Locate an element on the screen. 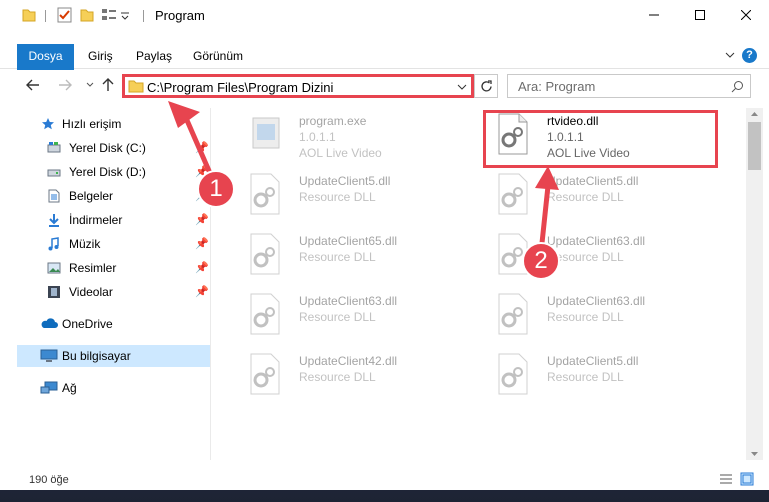 This screenshot has height=502, width=769. search-icon is located at coordinates (737, 87).